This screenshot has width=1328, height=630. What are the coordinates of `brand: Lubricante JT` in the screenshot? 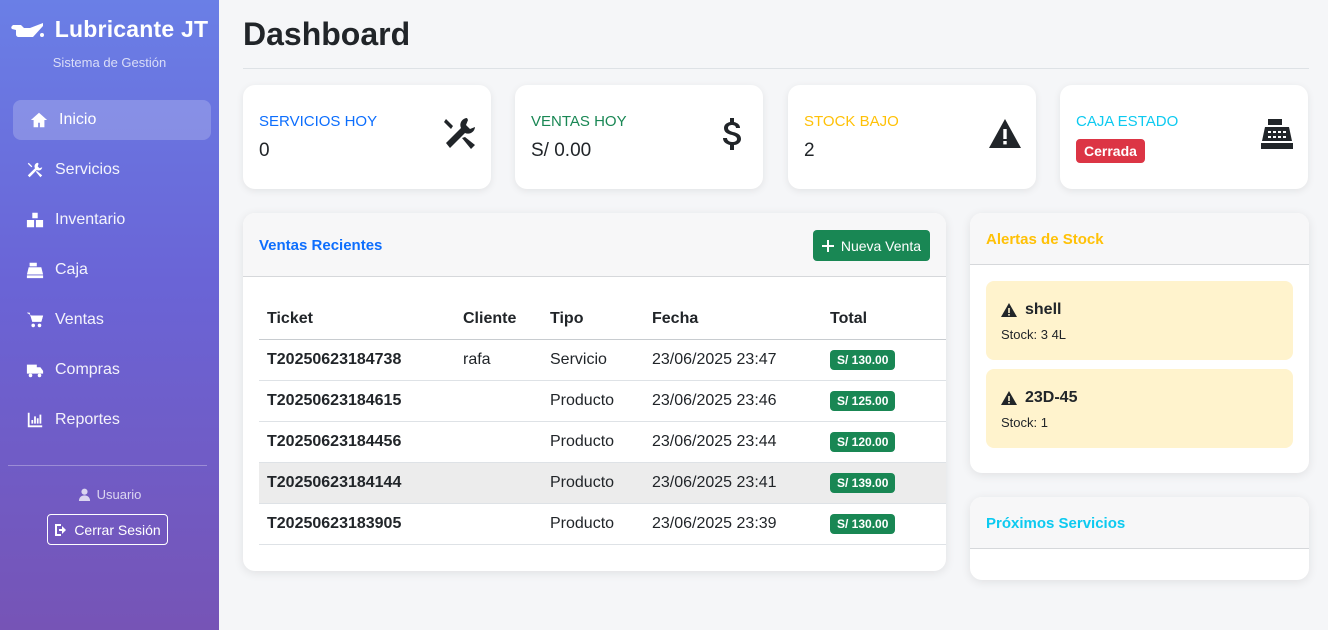 It's located at (109, 21).